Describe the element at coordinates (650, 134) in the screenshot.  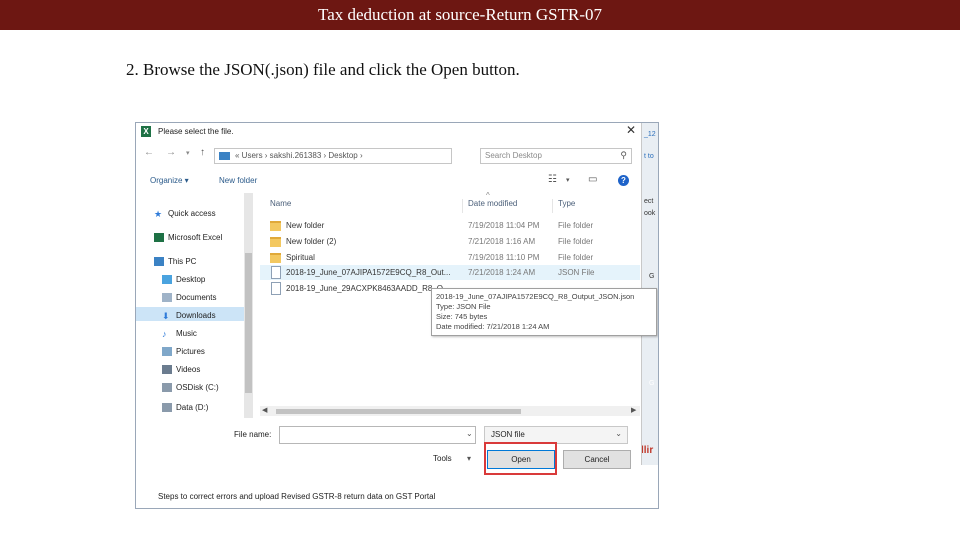
I see `background-text: _12` at that location.